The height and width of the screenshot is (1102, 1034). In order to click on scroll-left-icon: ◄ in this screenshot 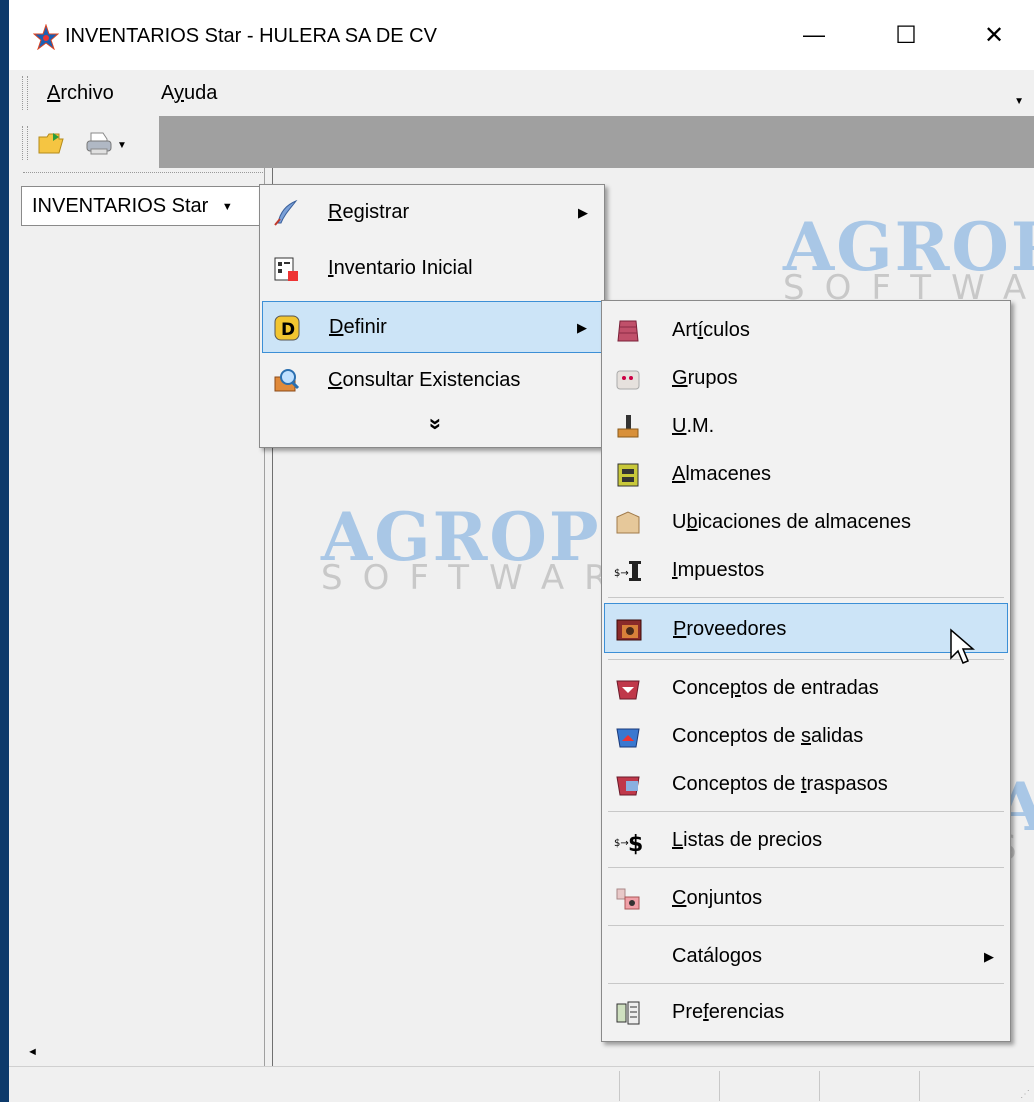, I will do `click(32, 1052)`.